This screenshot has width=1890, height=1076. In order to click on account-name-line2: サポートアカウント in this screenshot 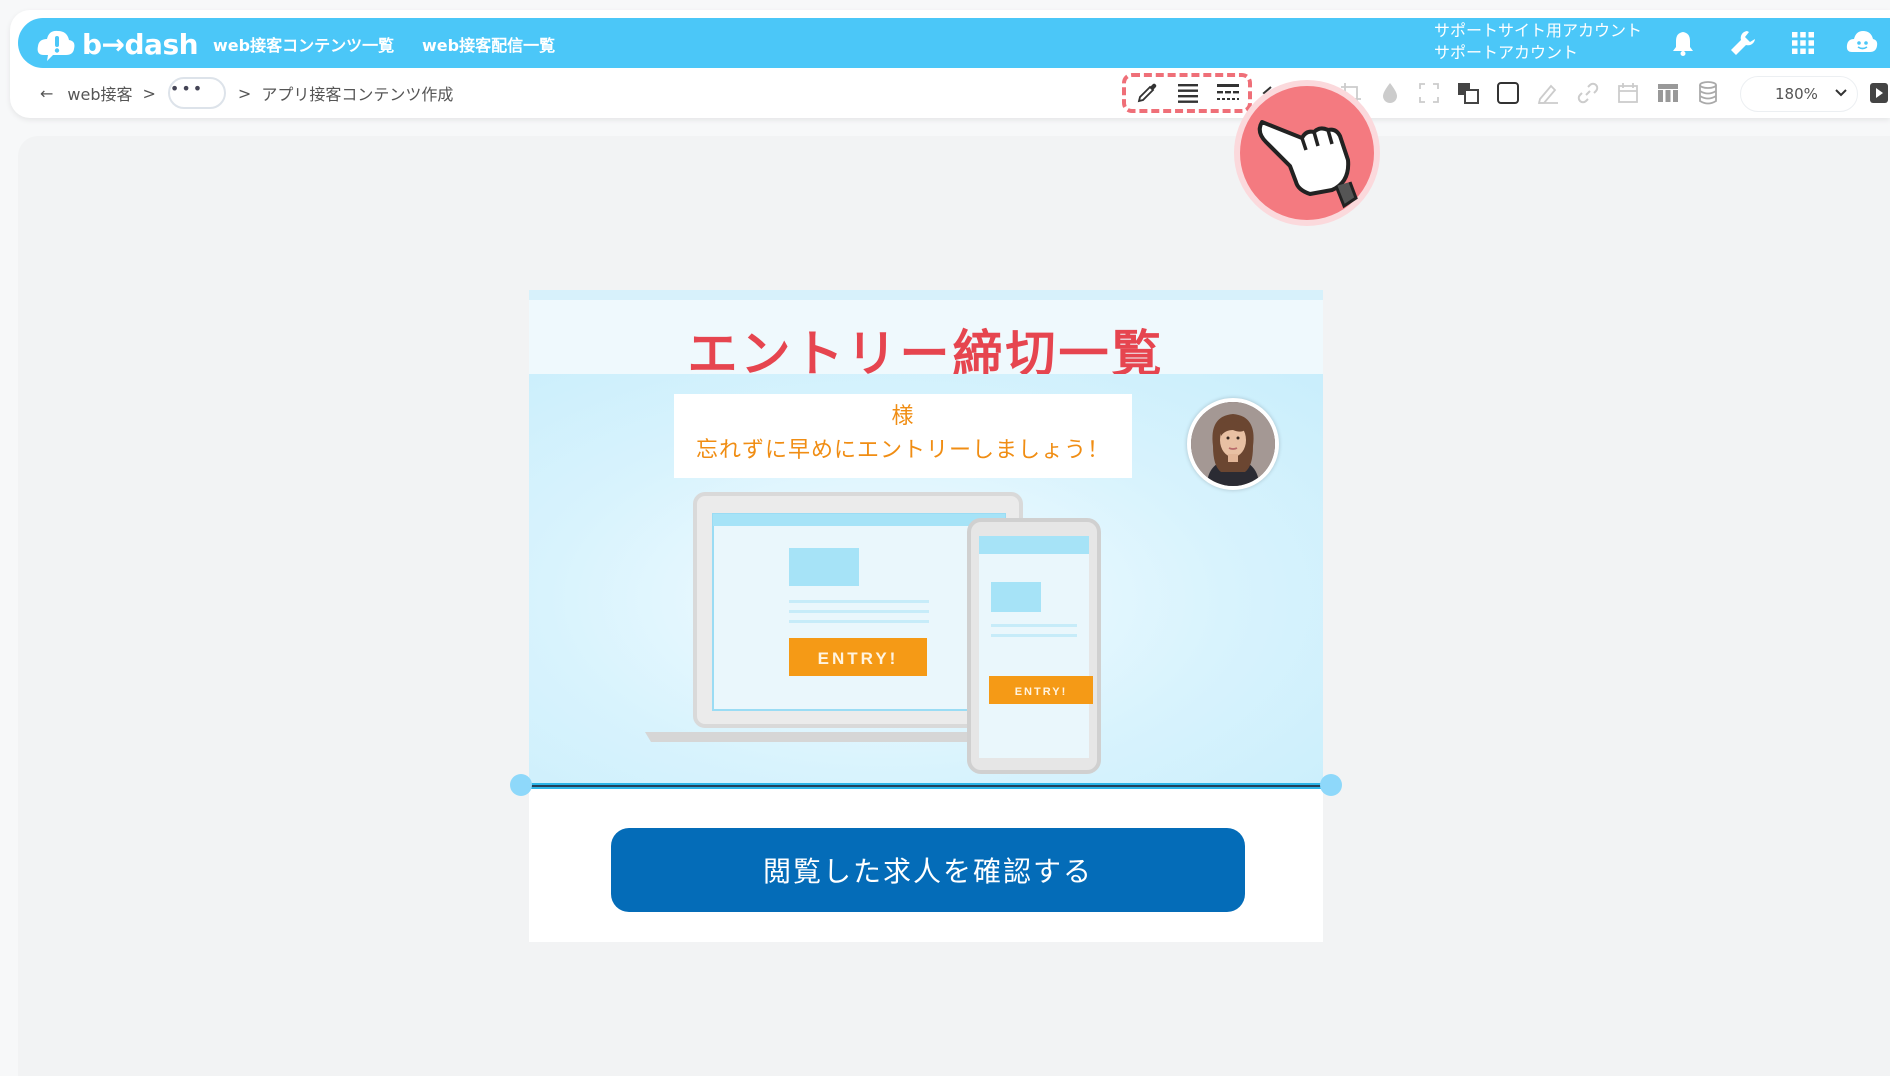, I will do `click(1506, 52)`.